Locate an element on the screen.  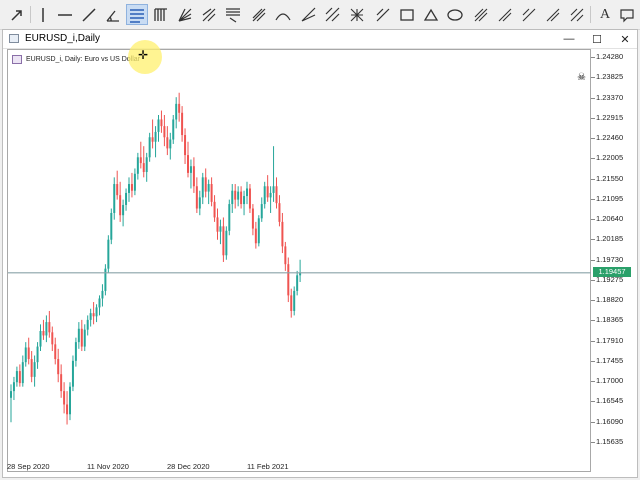
pitchfork-icon is located at coordinates (233, 14).